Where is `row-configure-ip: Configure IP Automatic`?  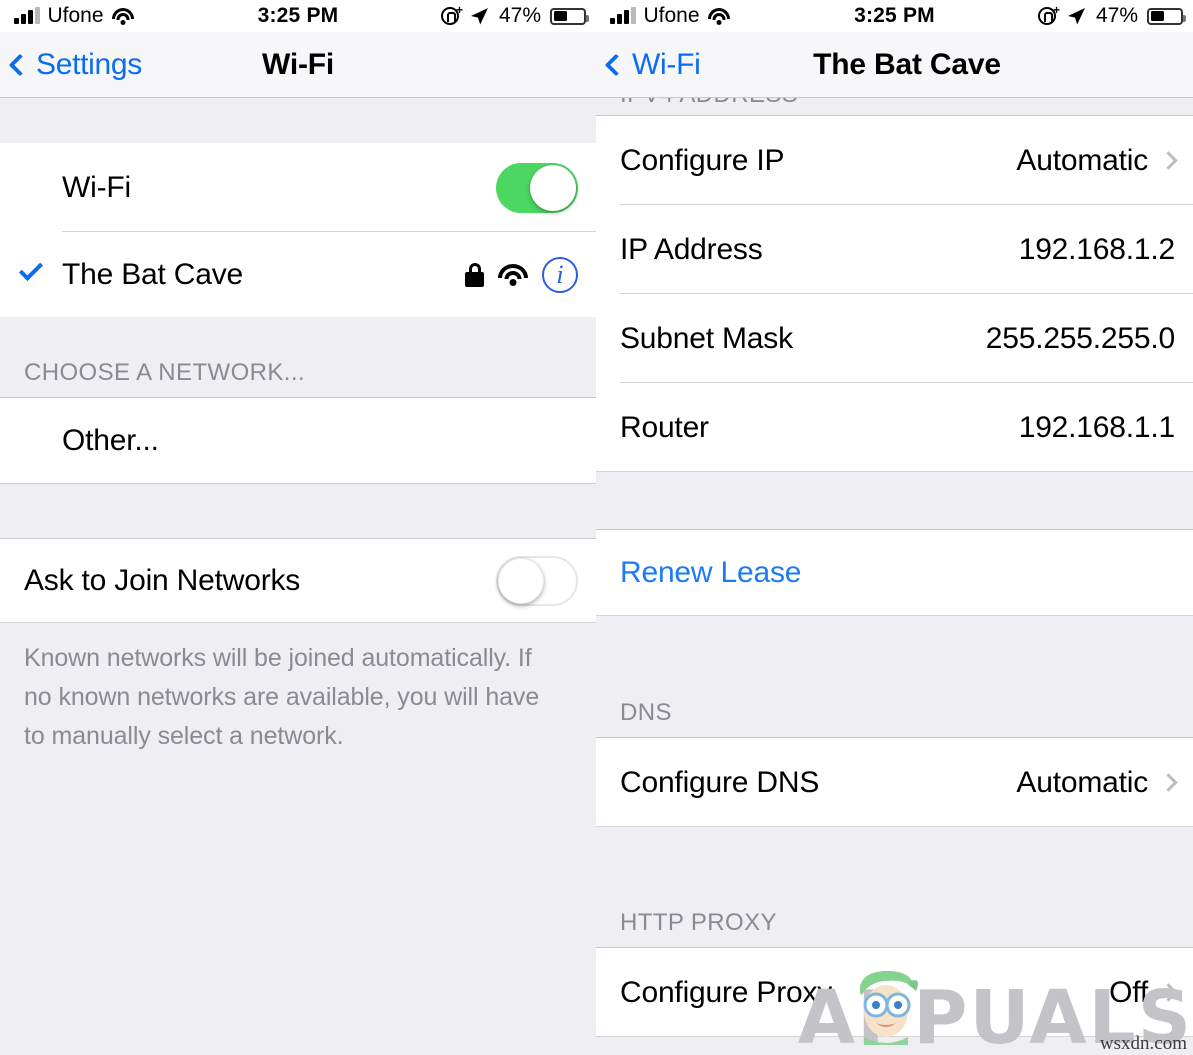 row-configure-ip: Configure IP Automatic is located at coordinates (894, 160).